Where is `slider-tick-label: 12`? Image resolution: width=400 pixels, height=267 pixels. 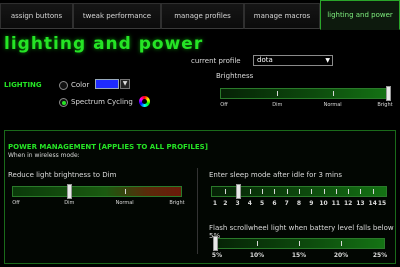
slider-tick-label: 12 is located at coordinates (348, 203).